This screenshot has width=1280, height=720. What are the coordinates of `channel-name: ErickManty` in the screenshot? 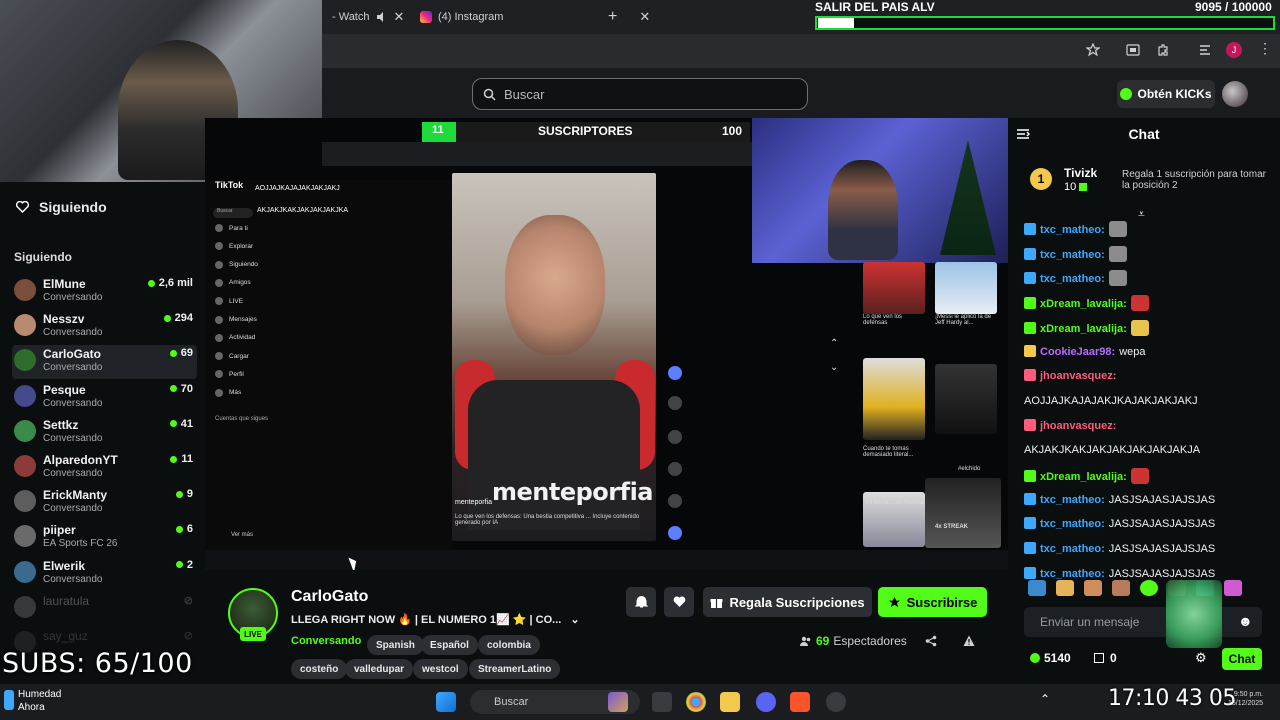 It's located at (75, 495).